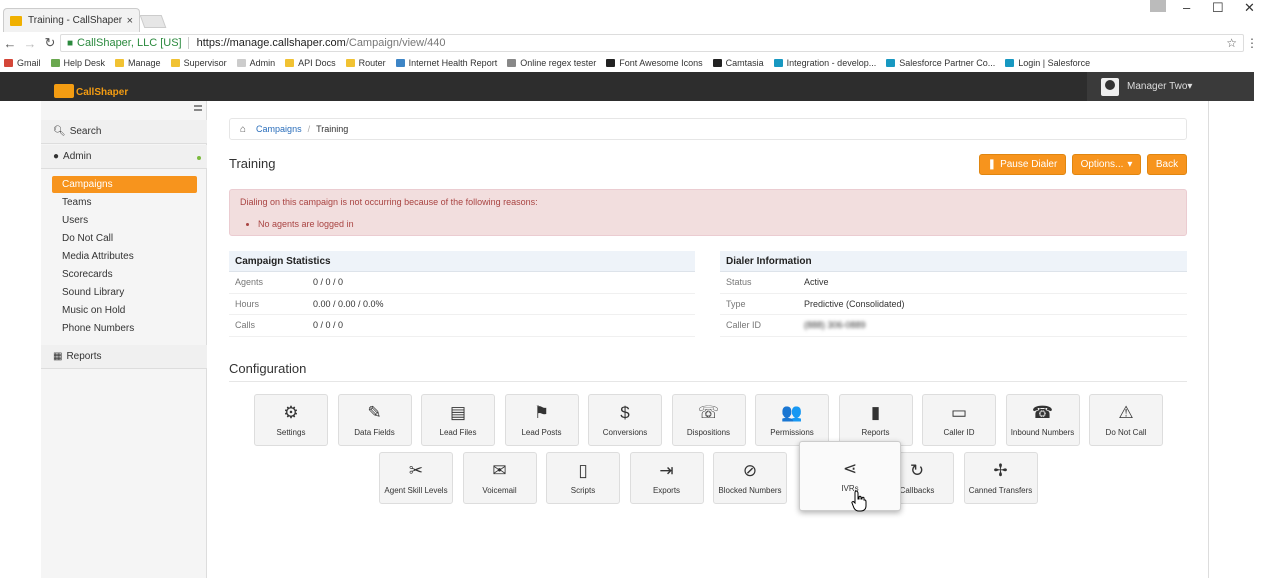  Describe the element at coordinates (22, 63) in the screenshot. I see `bookmark-item: Gmail` at that location.